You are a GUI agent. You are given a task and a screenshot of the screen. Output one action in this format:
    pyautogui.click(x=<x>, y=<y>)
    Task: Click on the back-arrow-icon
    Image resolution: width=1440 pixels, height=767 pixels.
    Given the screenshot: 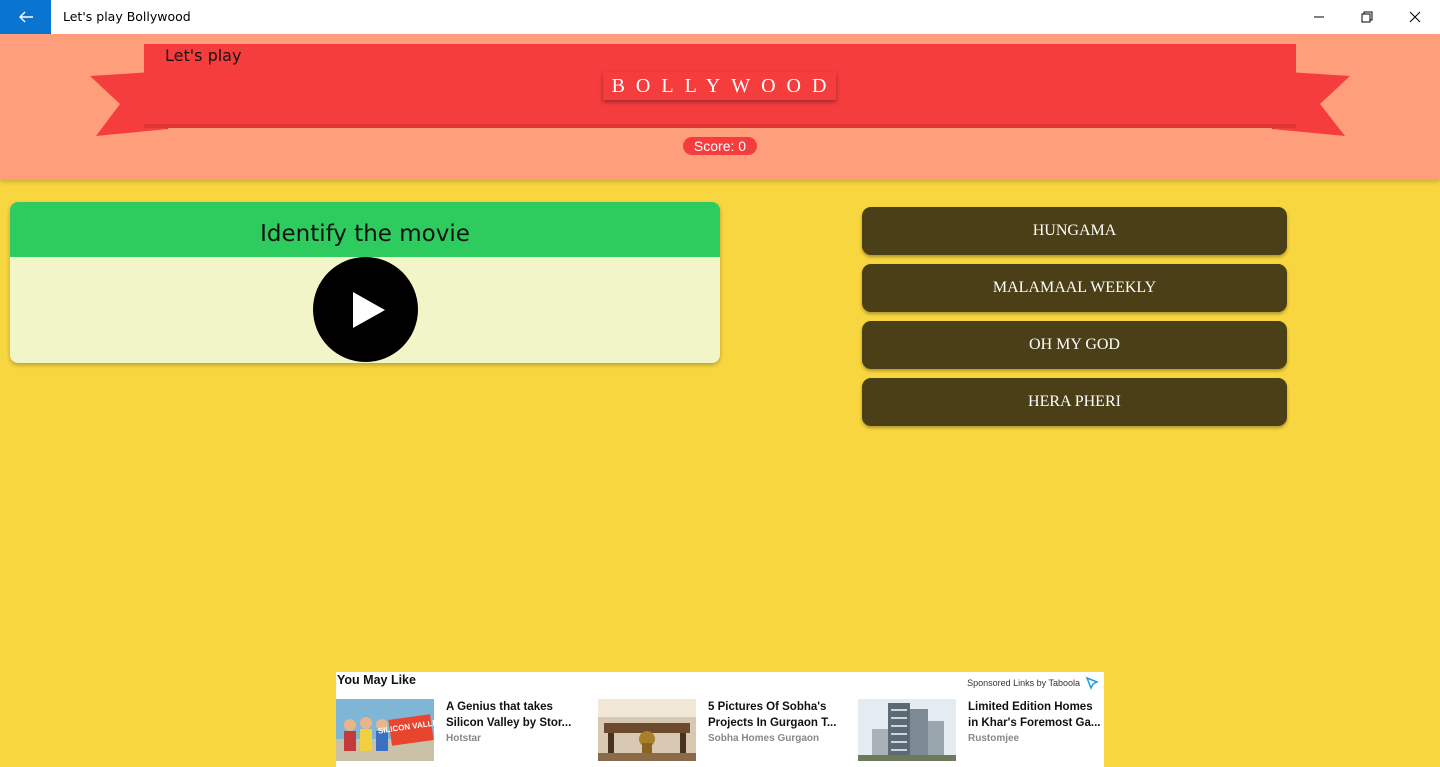 What is the action you would take?
    pyautogui.click(x=25, y=17)
    